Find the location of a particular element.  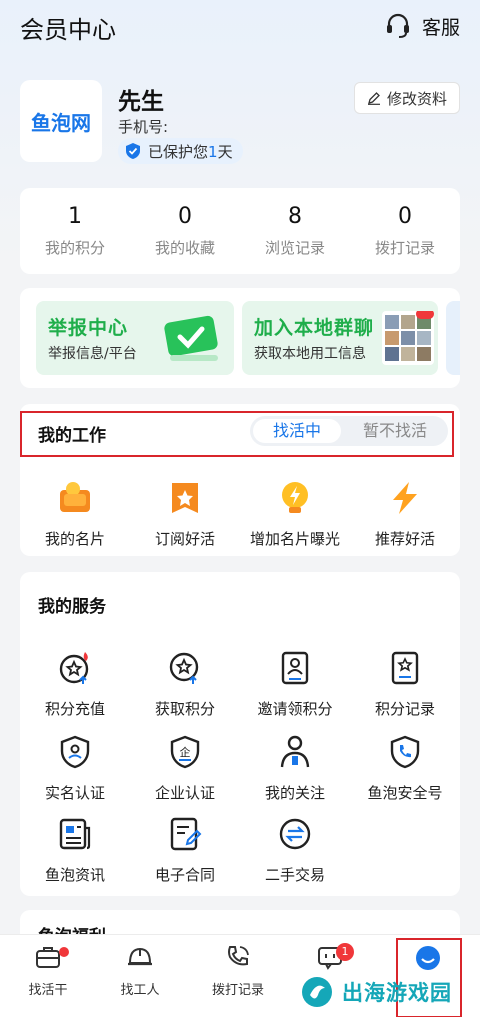

points-record-button: 积分记录 is located at coordinates (405, 684).